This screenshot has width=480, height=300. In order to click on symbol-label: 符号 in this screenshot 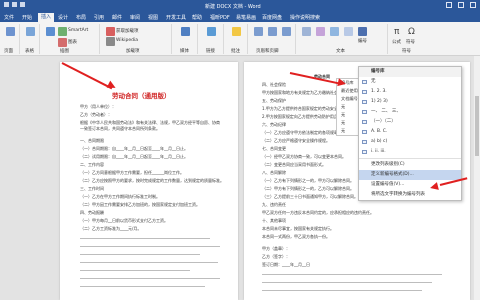, I will do `click(410, 42)`.